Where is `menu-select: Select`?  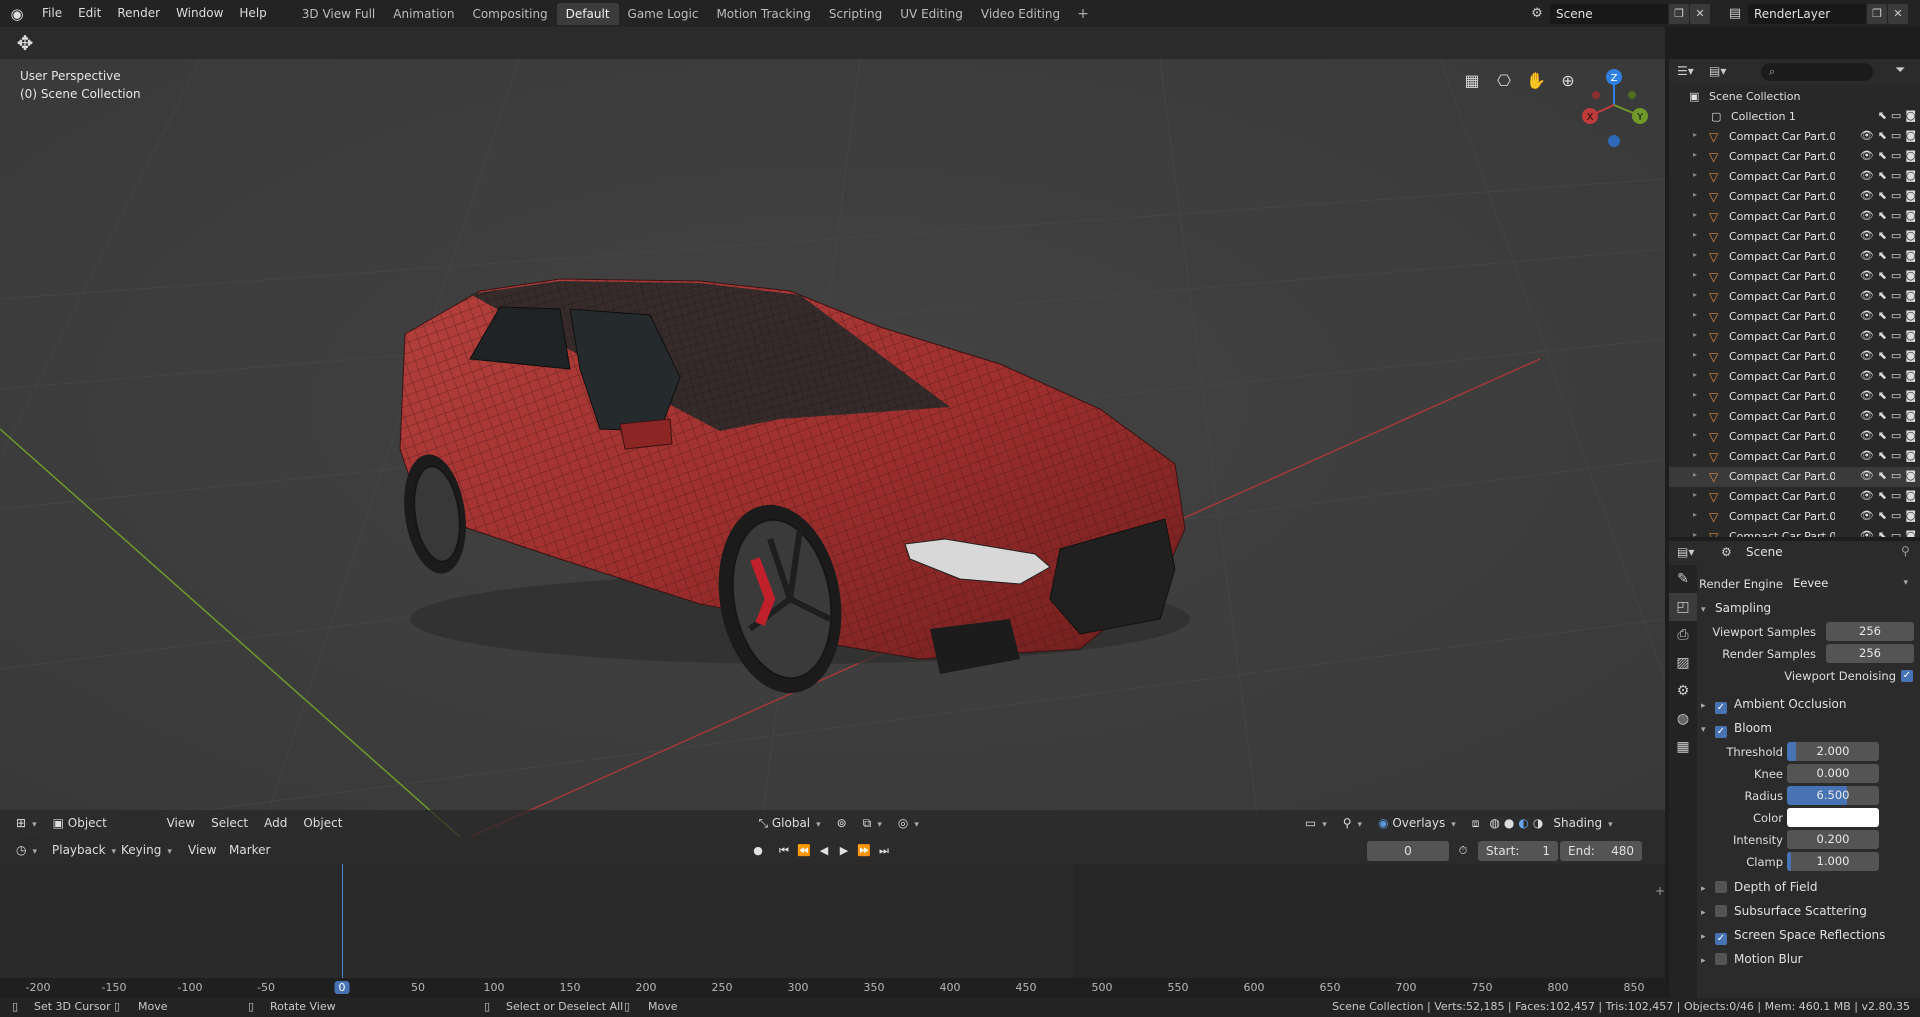
menu-select: Select is located at coordinates (229, 823).